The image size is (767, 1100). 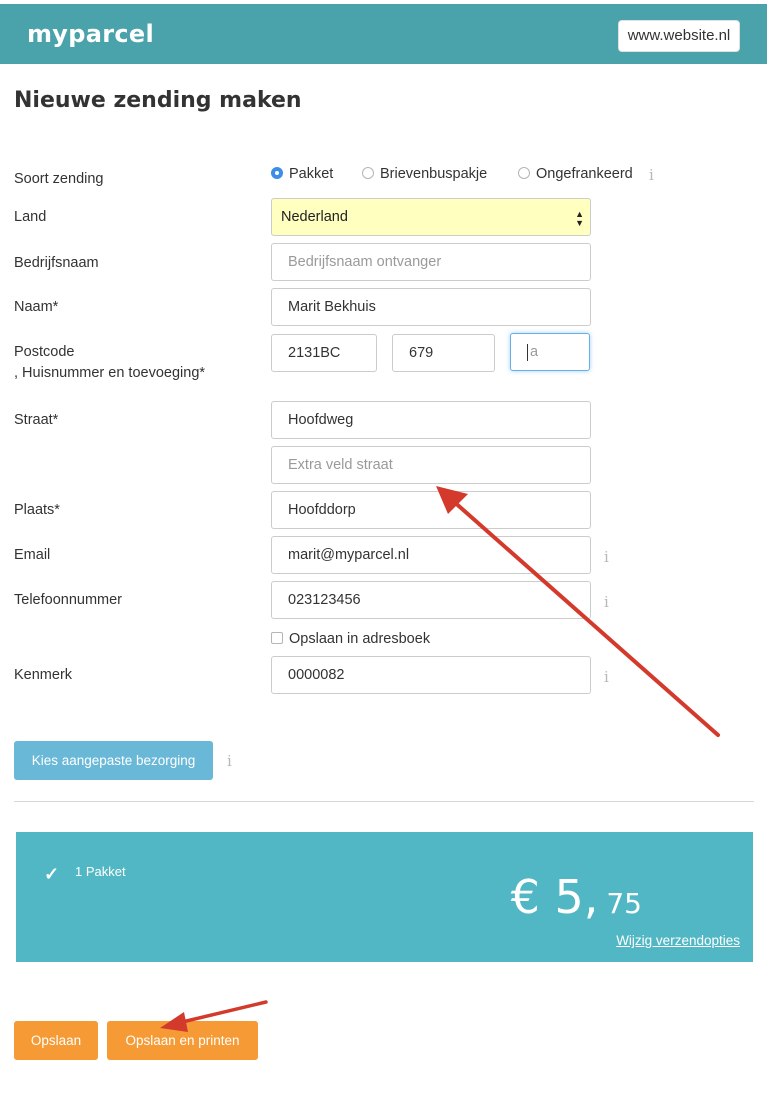 What do you see at coordinates (678, 940) in the screenshot?
I see `change-shipping-options-link: Wijzig verzendopties` at bounding box center [678, 940].